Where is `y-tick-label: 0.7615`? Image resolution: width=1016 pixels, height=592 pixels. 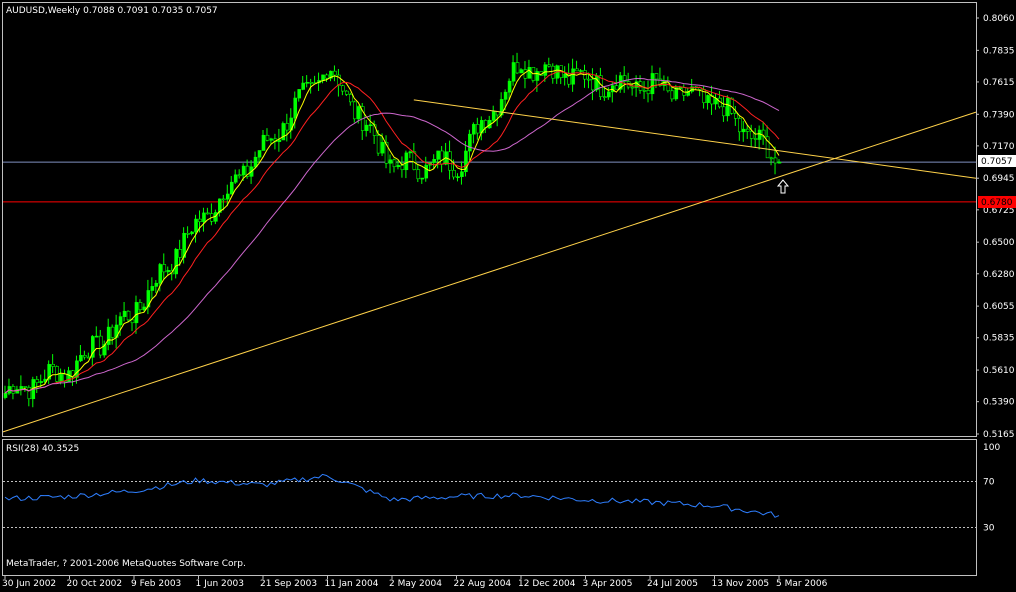
y-tick-label: 0.7615 is located at coordinates (999, 83).